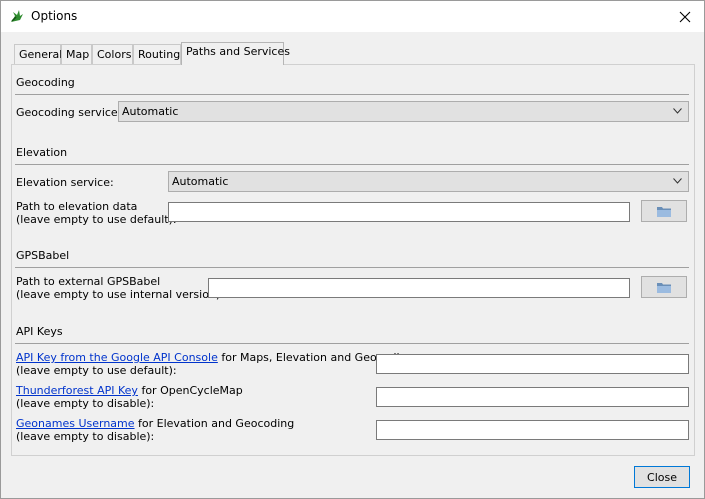 Image resolution: width=705 pixels, height=499 pixels. What do you see at coordinates (200, 181) in the screenshot?
I see `elevation-service-value: Automatic` at bounding box center [200, 181].